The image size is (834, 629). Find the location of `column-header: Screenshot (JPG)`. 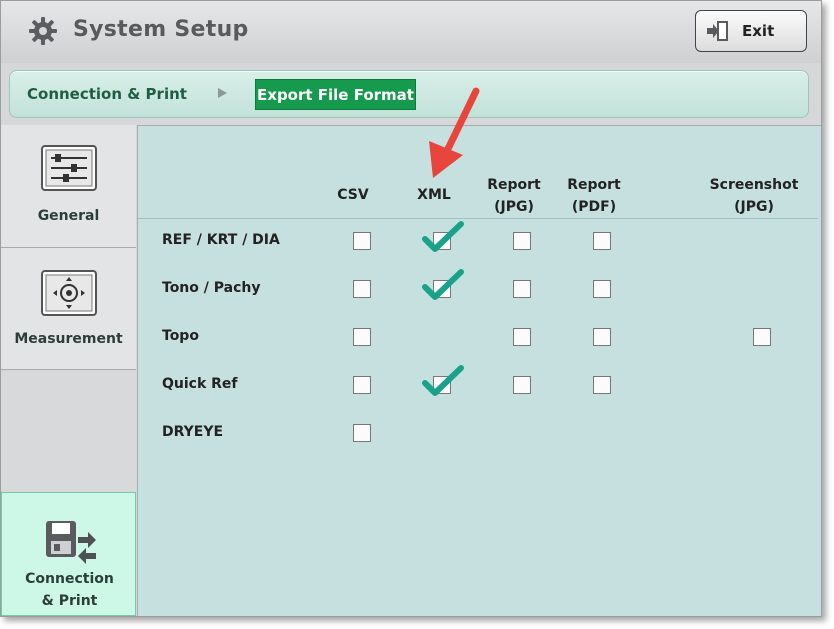

column-header: Screenshot (JPG) is located at coordinates (754, 196).